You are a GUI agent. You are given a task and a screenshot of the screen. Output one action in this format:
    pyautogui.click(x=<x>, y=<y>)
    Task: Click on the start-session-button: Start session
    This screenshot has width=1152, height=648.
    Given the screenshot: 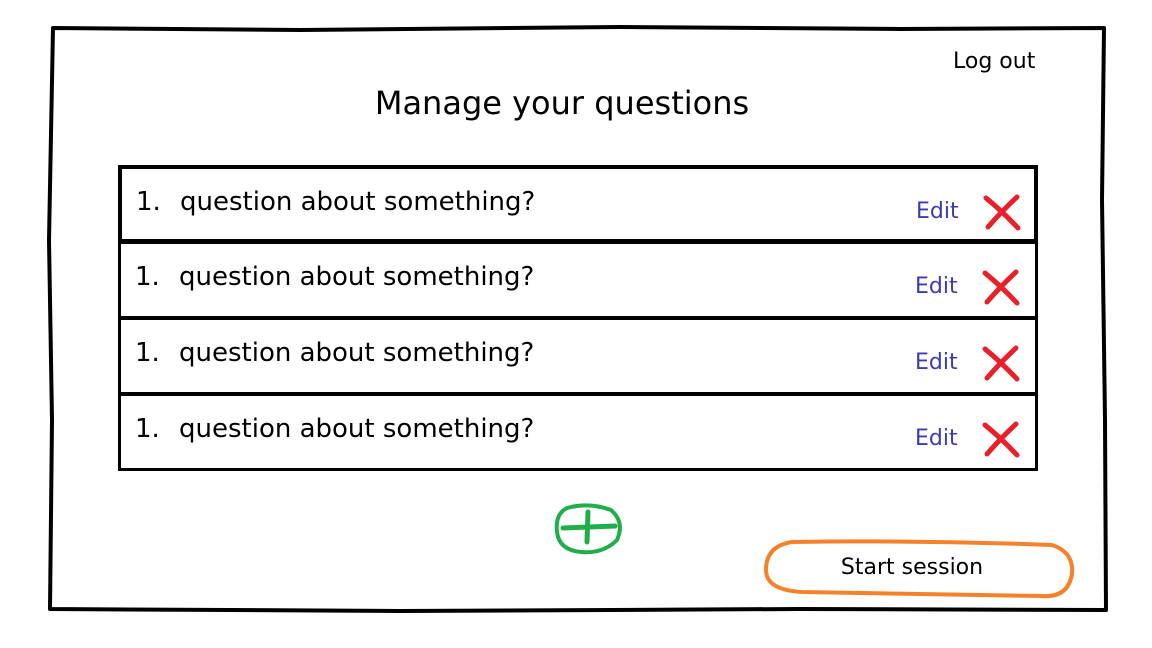 What is the action you would take?
    pyautogui.click(x=919, y=570)
    